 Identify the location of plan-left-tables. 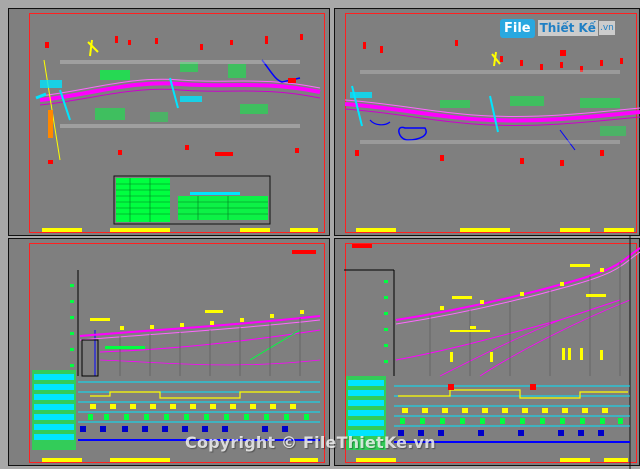
(192, 200).